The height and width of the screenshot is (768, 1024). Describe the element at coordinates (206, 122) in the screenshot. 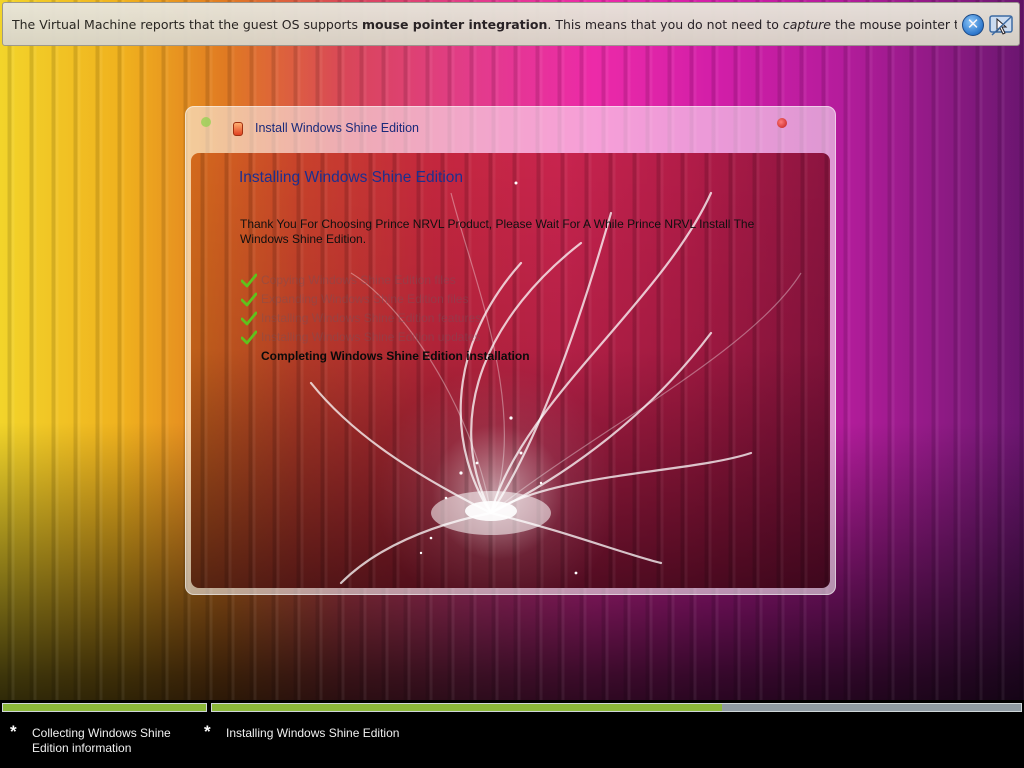

I see `minimize-button` at that location.